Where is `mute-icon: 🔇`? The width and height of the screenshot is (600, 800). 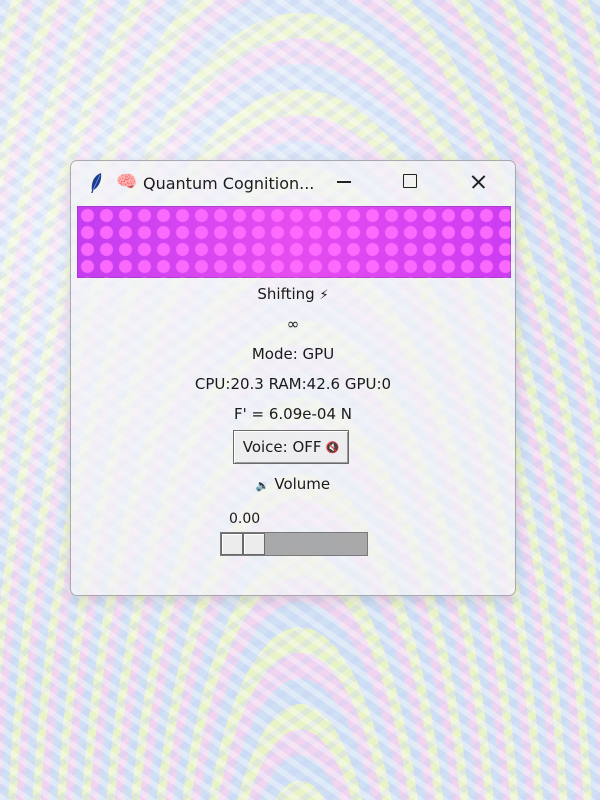 mute-icon: 🔇 is located at coordinates (332, 447).